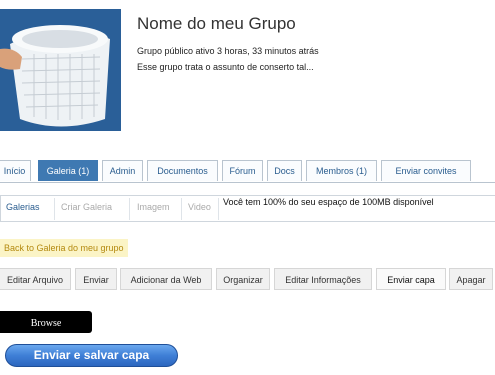 The image size is (495, 375). What do you see at coordinates (46, 322) in the screenshot?
I see `browse-button: Browse` at bounding box center [46, 322].